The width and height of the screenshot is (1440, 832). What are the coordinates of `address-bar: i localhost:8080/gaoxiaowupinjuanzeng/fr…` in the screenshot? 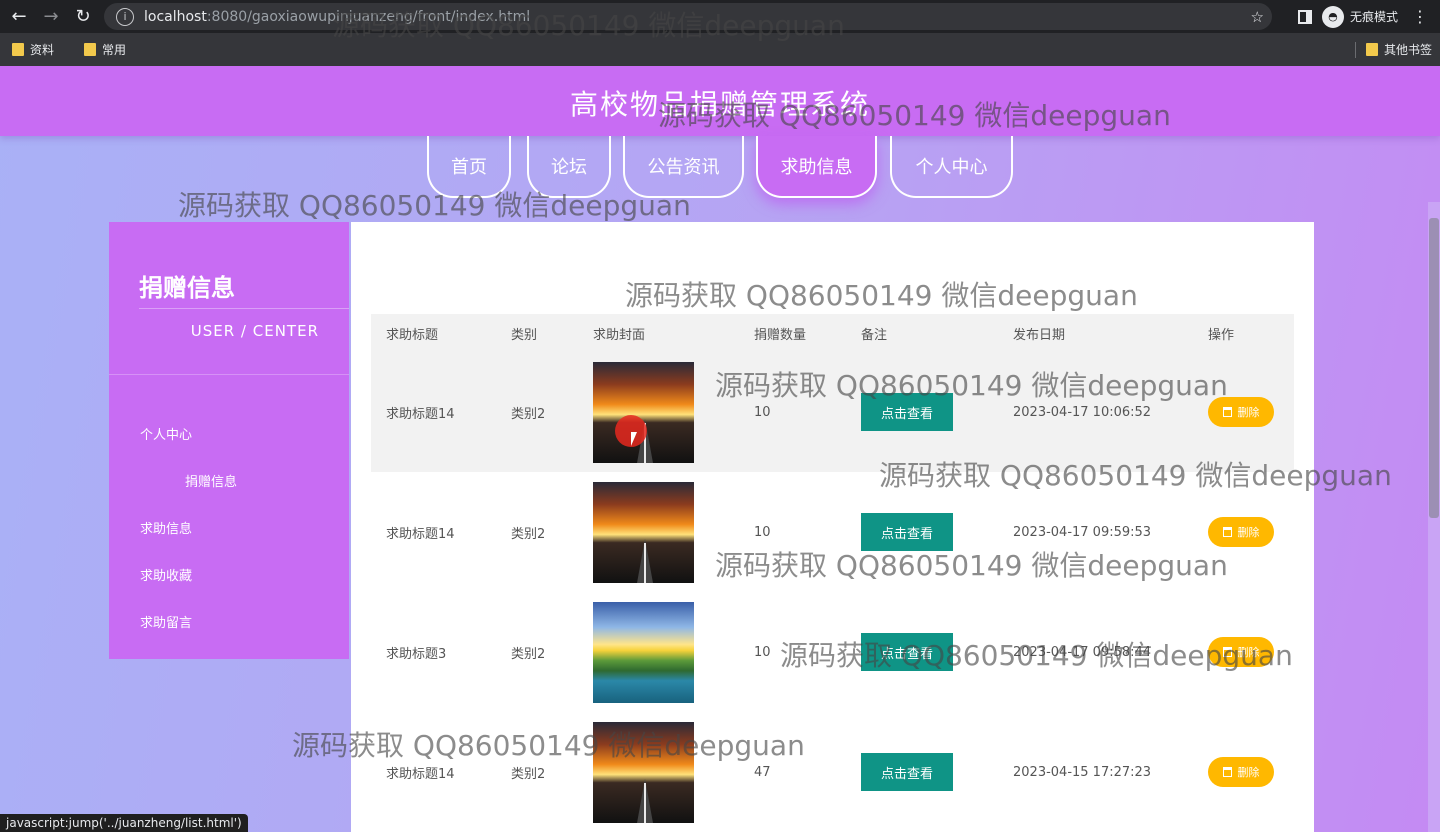 It's located at (688, 16).